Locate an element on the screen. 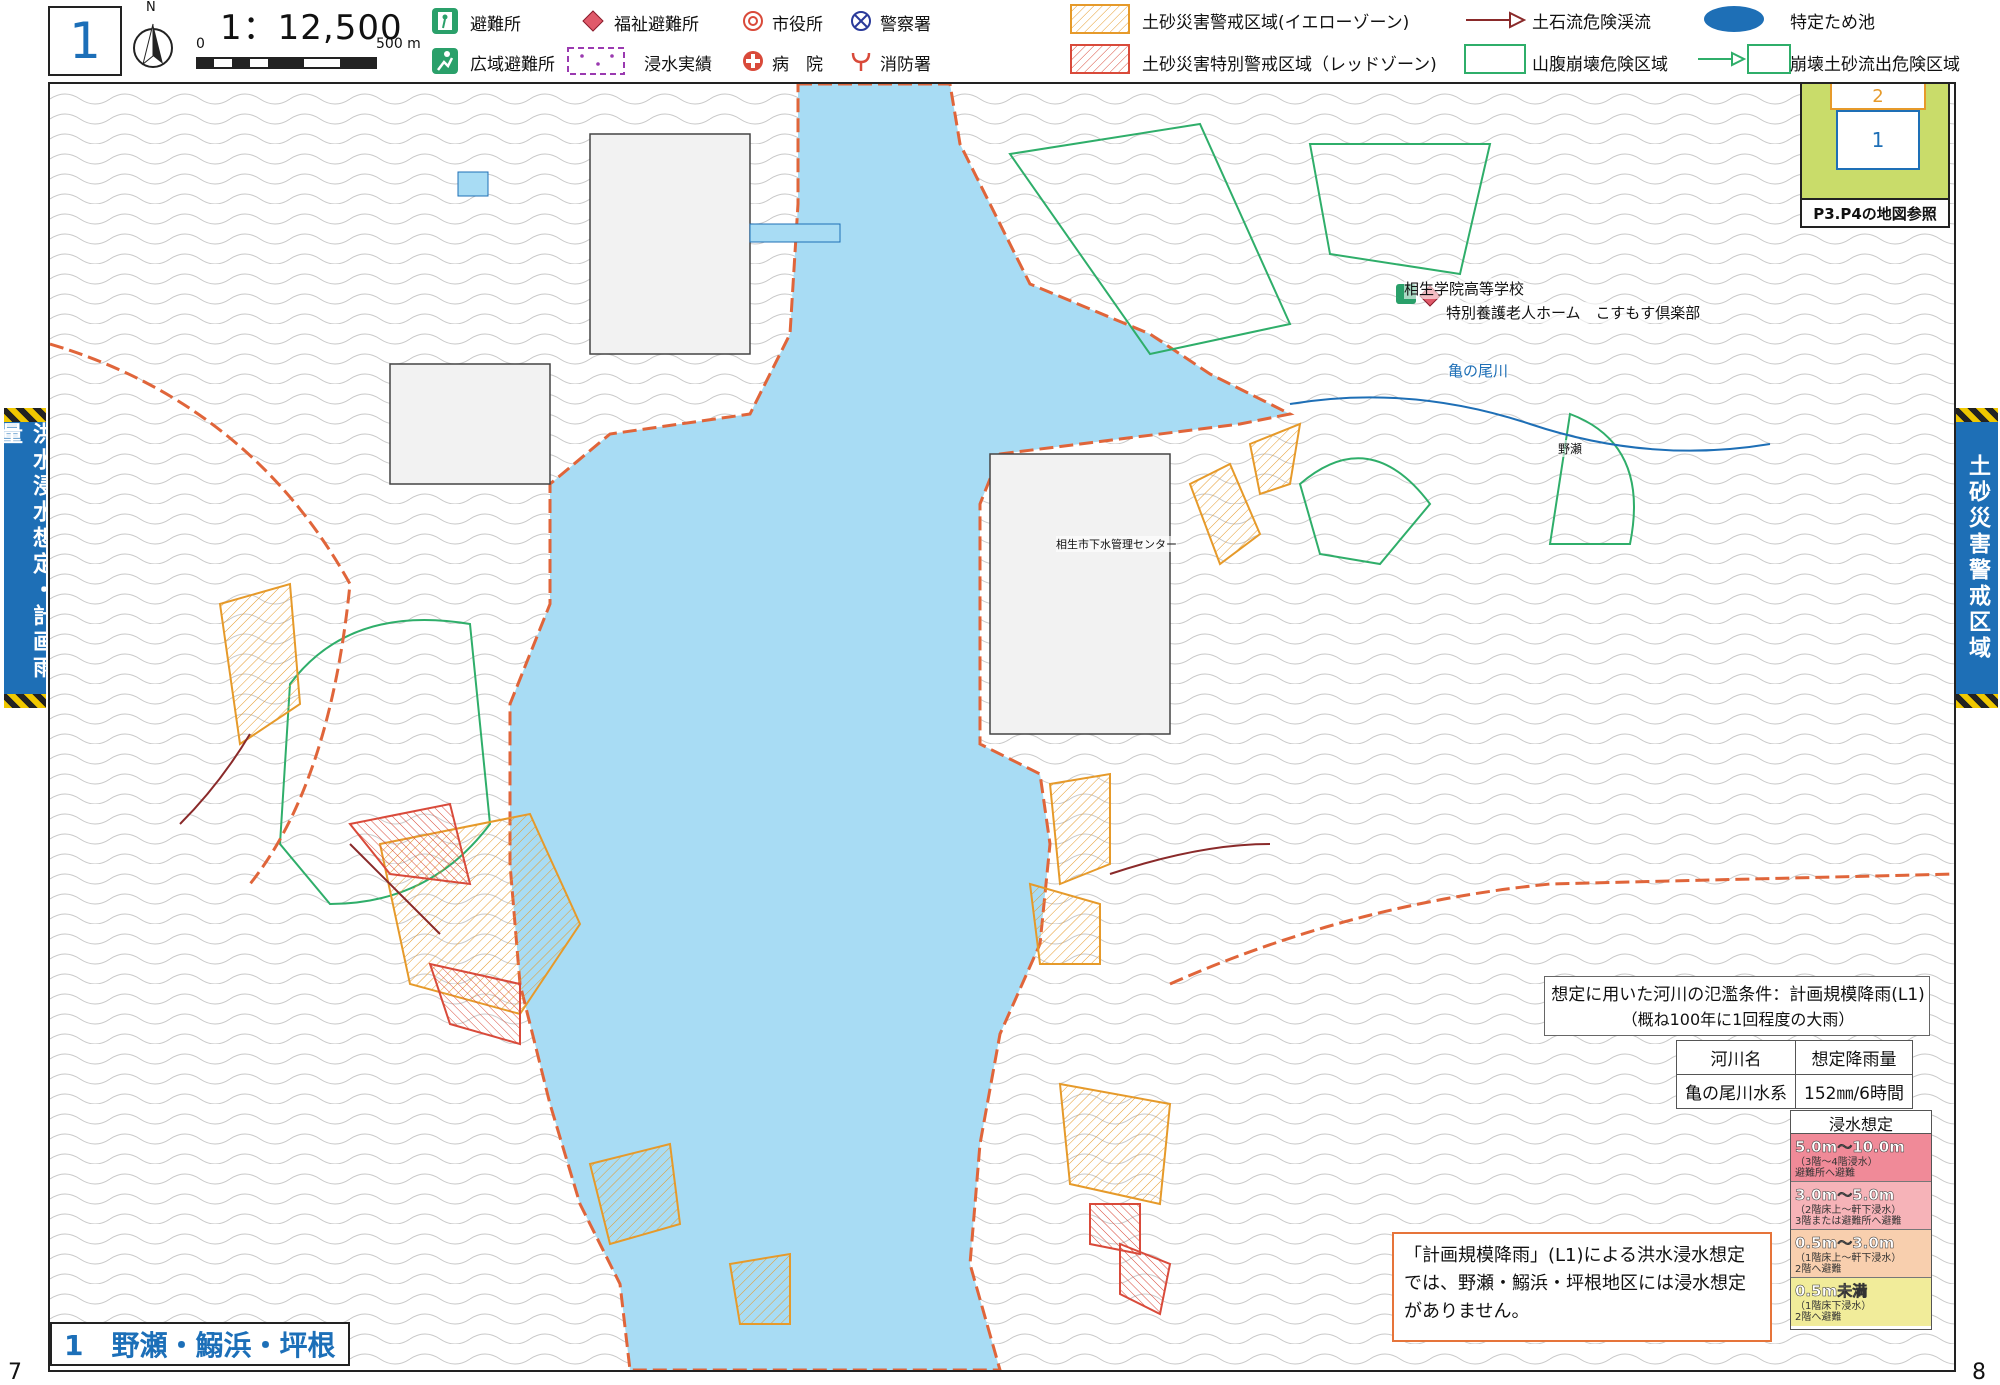 The image size is (2000, 1385). label-river: 亀の尾川 is located at coordinates (1478, 370).